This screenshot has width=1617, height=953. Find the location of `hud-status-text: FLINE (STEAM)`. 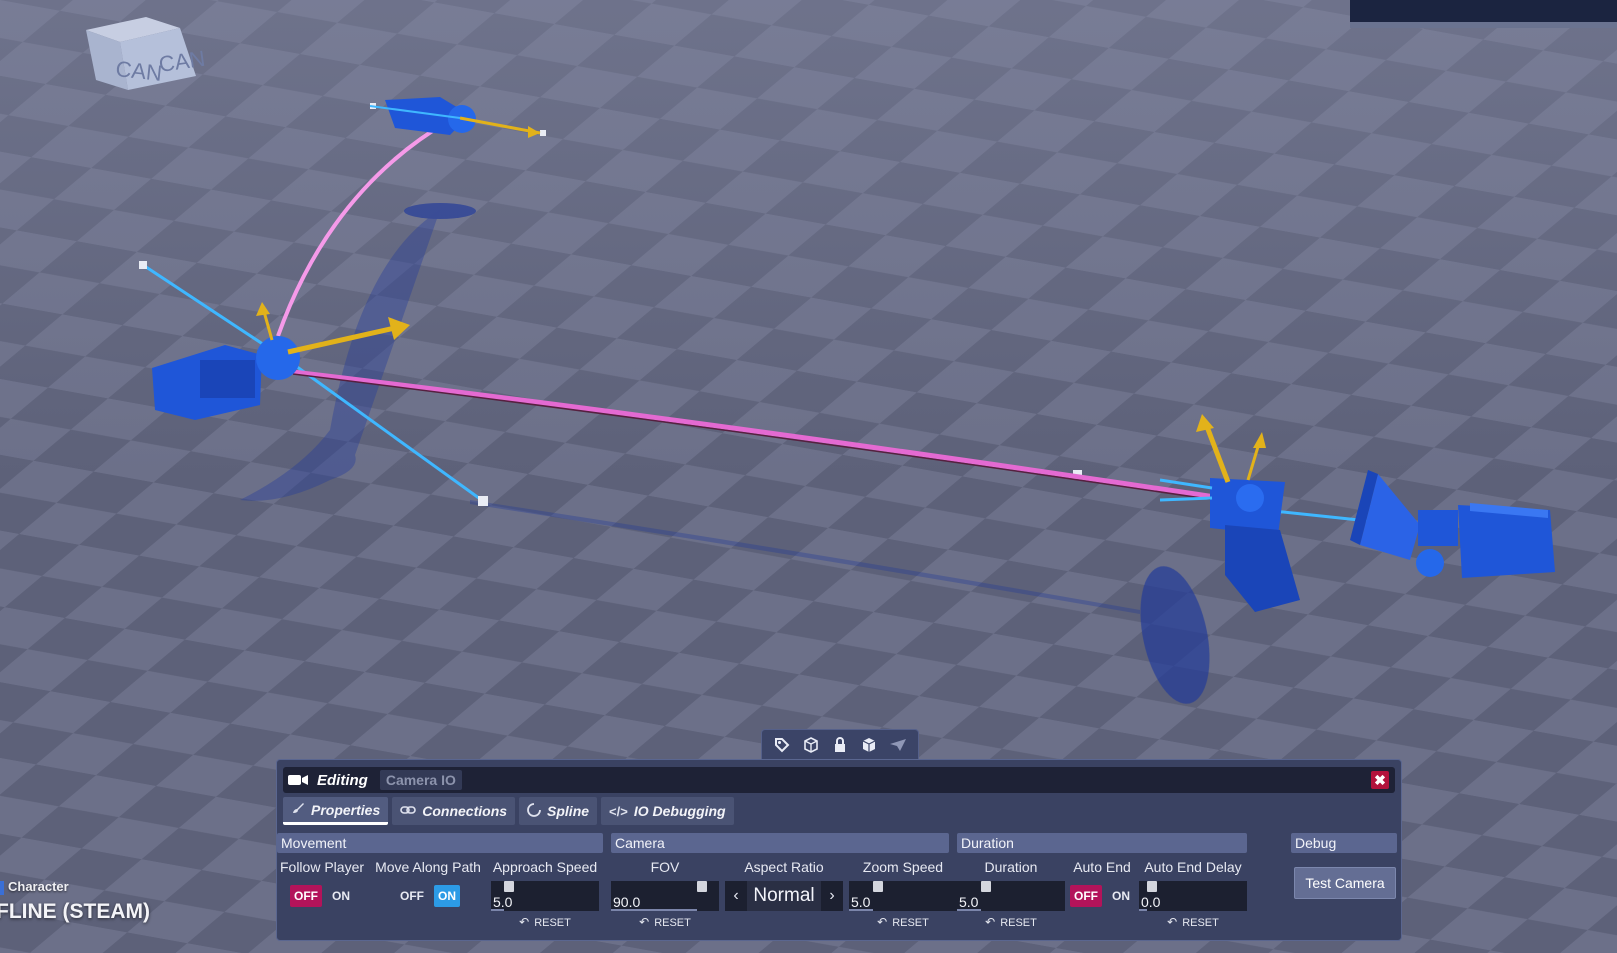

hud-status-text: FLINE (STEAM) is located at coordinates (75, 911).